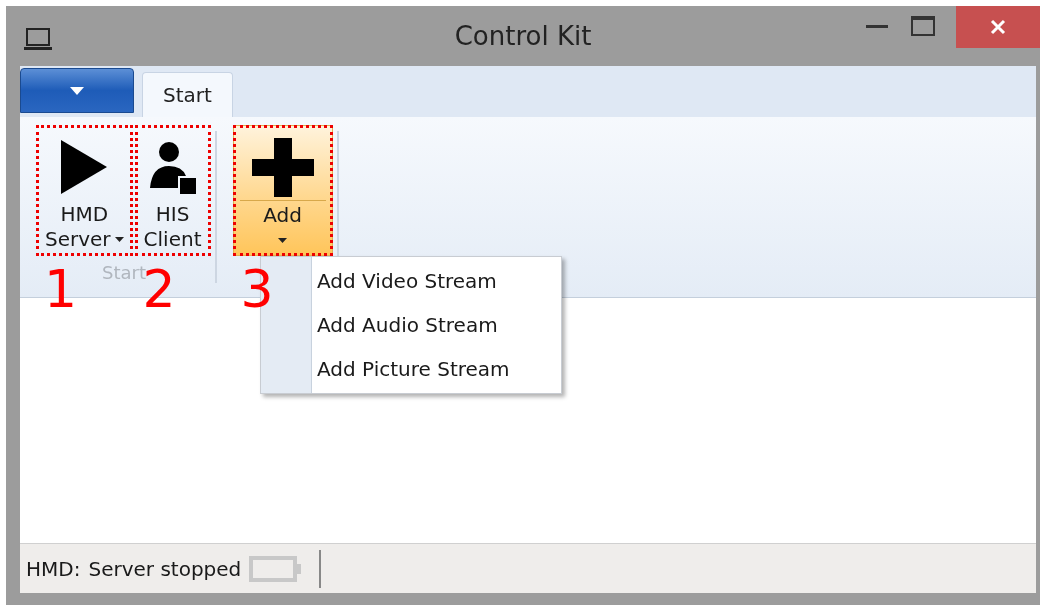 The image size is (1043, 609). I want to click on ribbon-tab: Start, so click(187, 94).